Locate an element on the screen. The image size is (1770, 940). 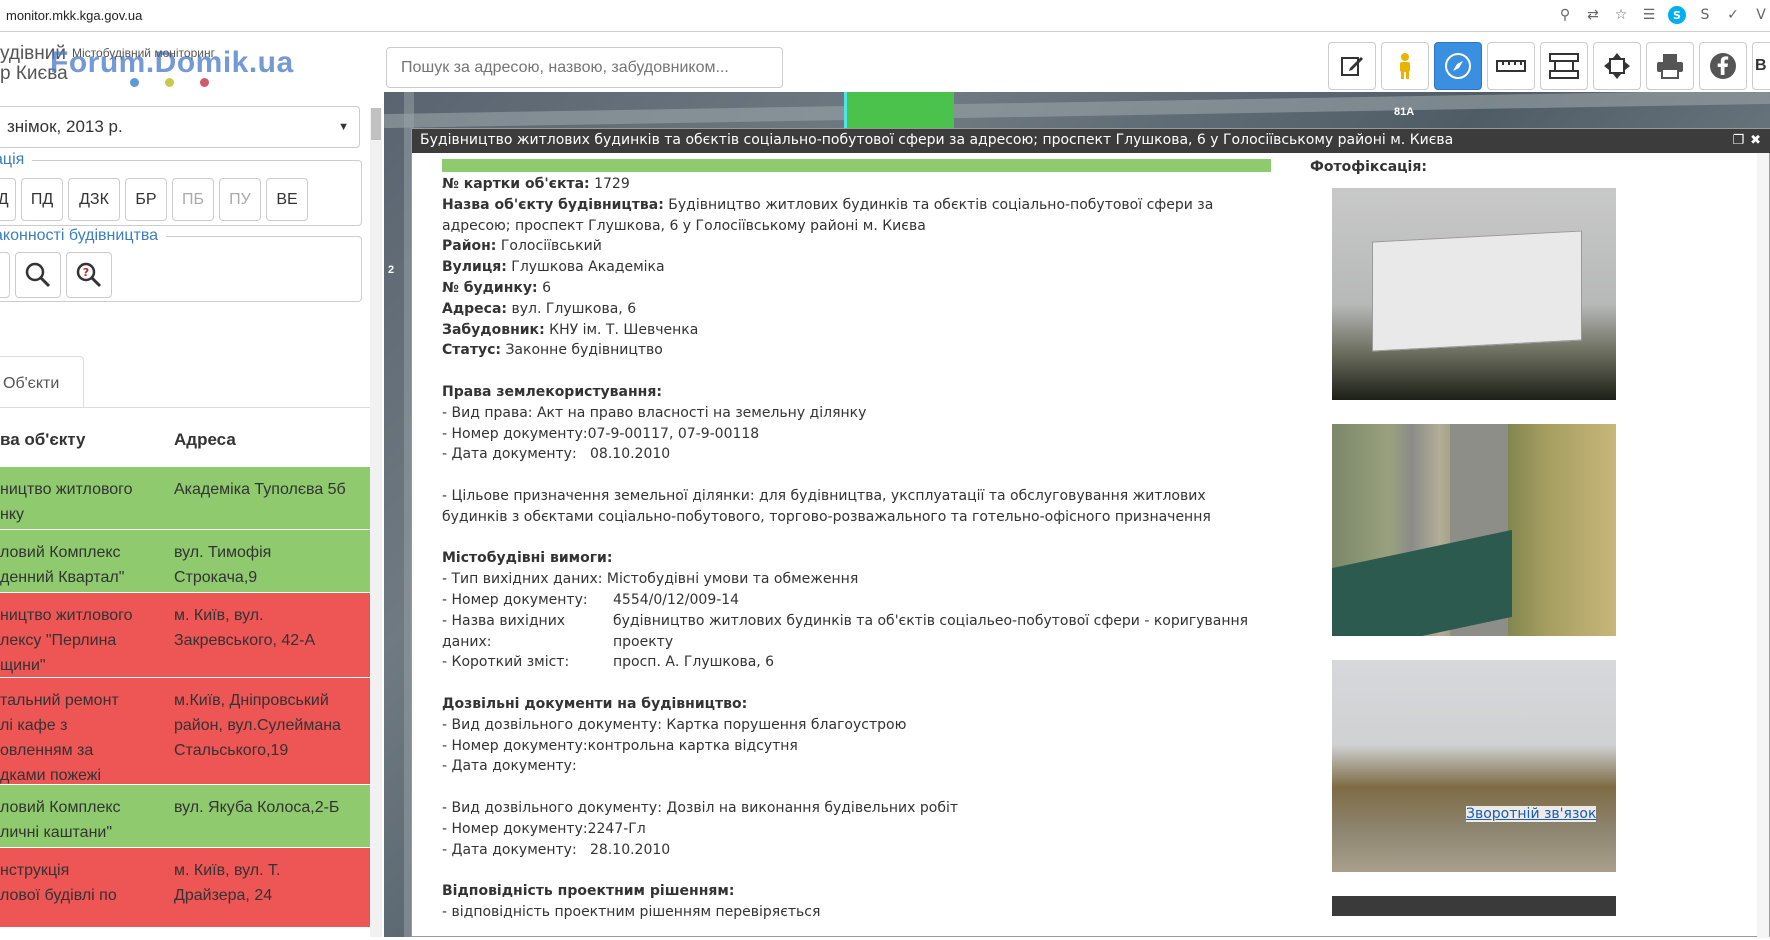
close-icon: ✖ is located at coordinates (1755, 140).